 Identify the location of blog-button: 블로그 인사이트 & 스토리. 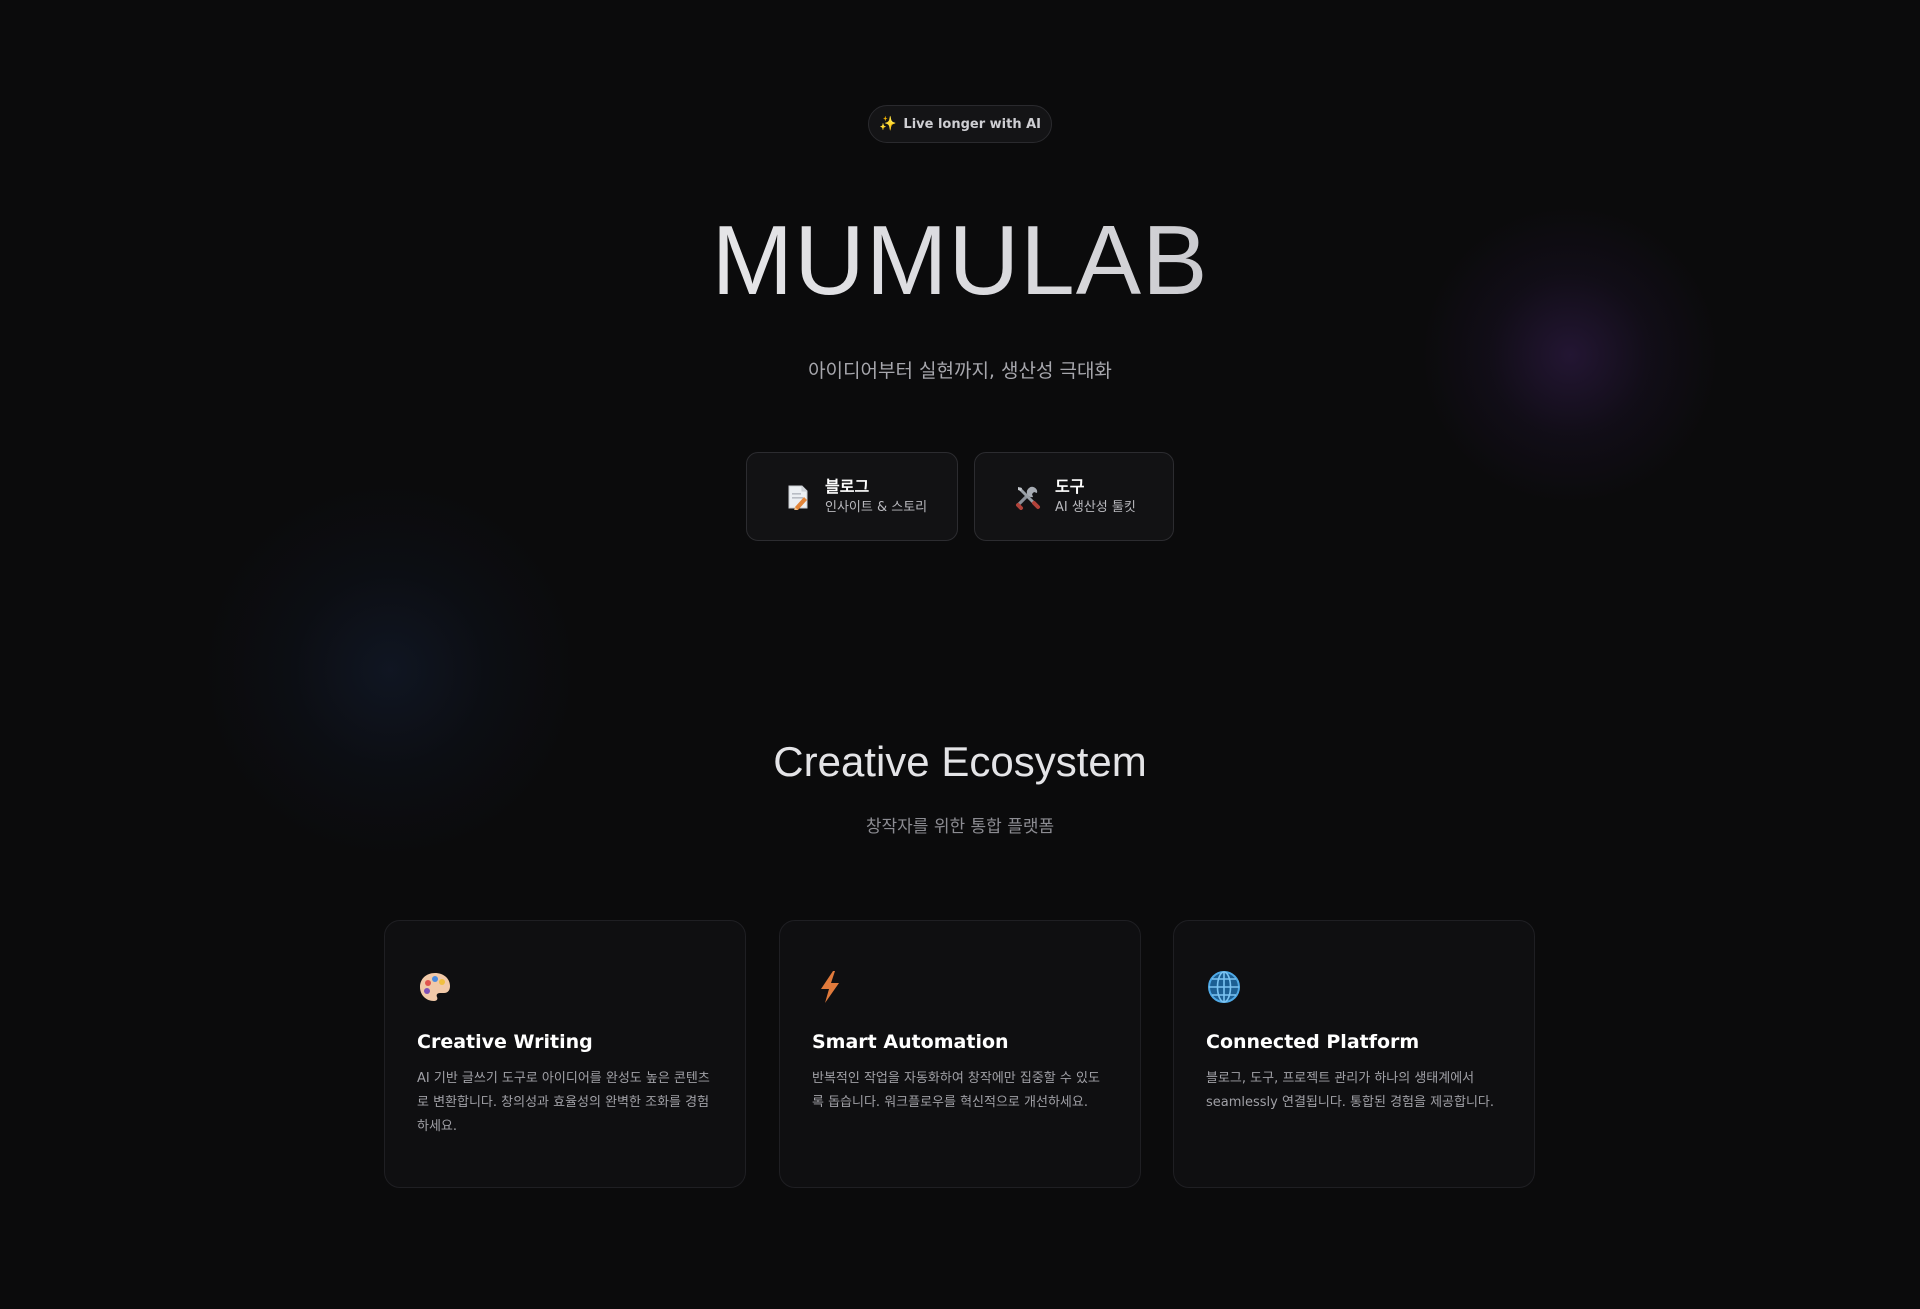
(852, 496).